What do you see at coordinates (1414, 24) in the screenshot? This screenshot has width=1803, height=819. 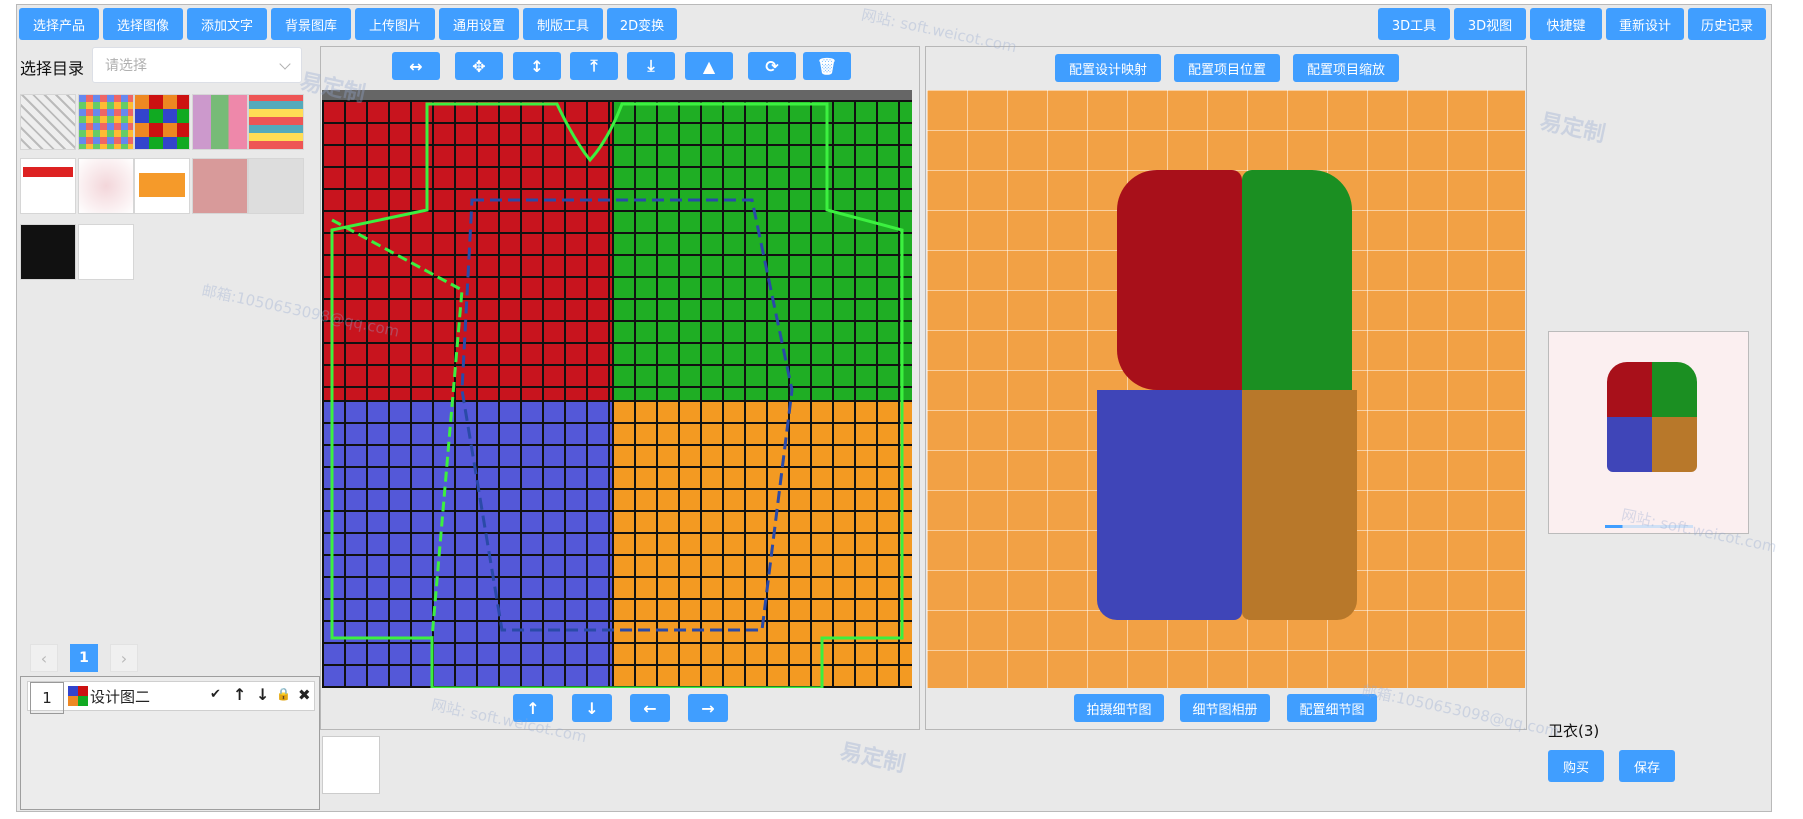 I see `tools-3d-button: 3D工具` at bounding box center [1414, 24].